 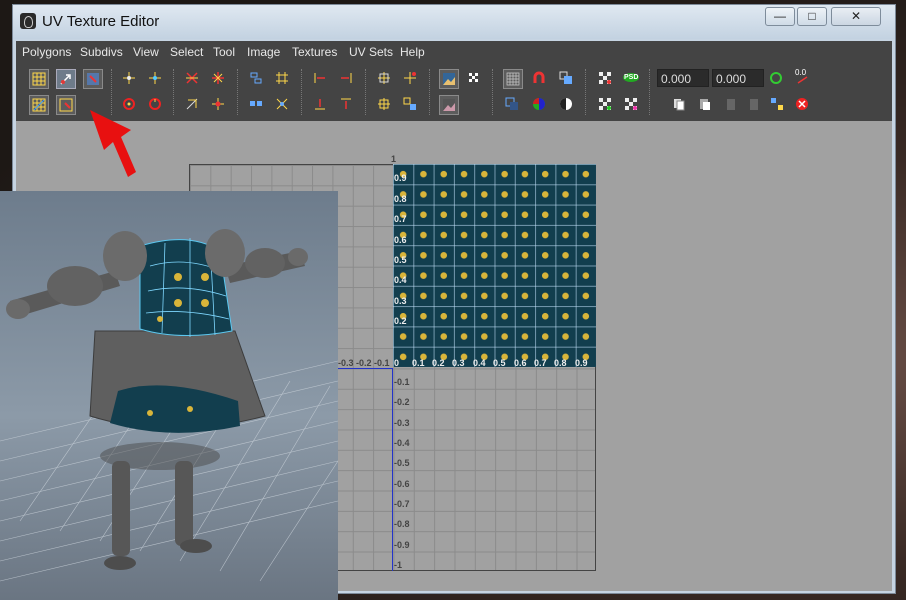 What do you see at coordinates (113, 143) in the screenshot?
I see `annotation-arrow-icon` at bounding box center [113, 143].